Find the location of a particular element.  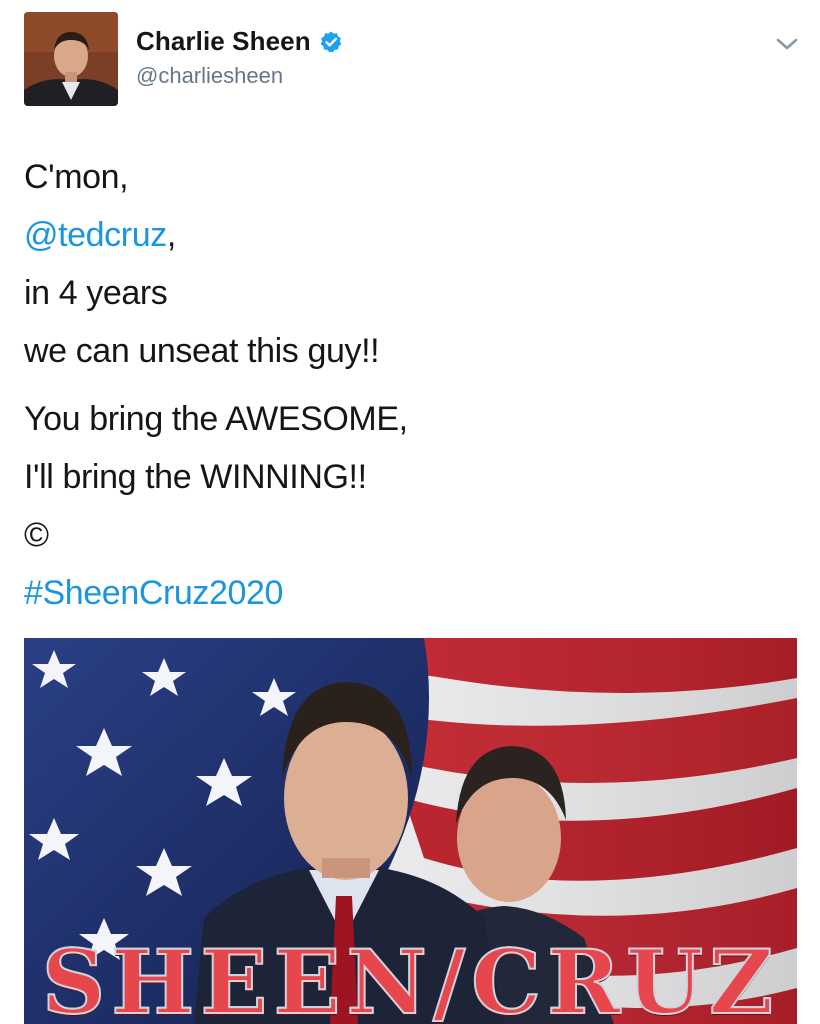

verified-badge-icon is located at coordinates (331, 42).